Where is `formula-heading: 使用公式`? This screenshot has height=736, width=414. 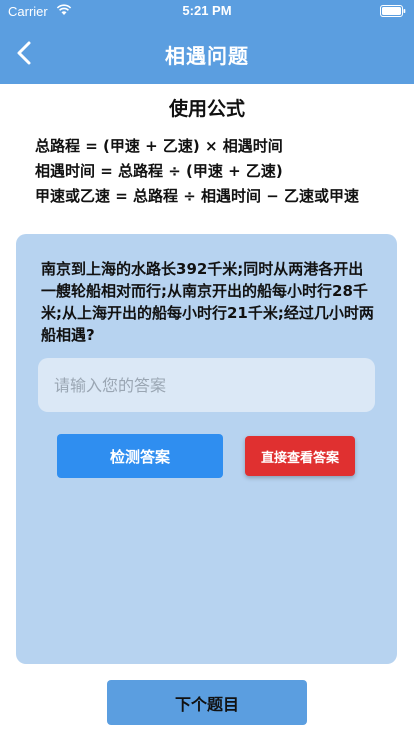
formula-heading: 使用公式 is located at coordinates (206, 109).